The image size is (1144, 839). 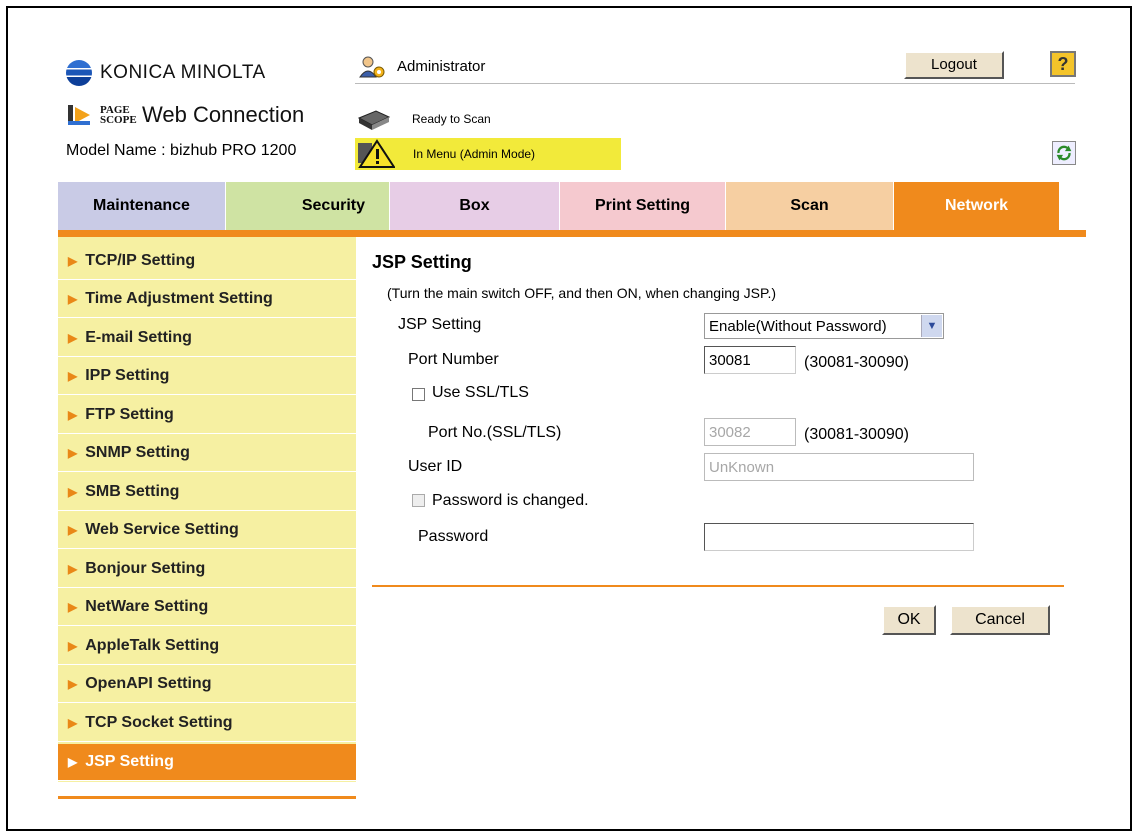 I want to click on jsp-setting-select: Enable(Without Password) ▼, so click(x=824, y=326).